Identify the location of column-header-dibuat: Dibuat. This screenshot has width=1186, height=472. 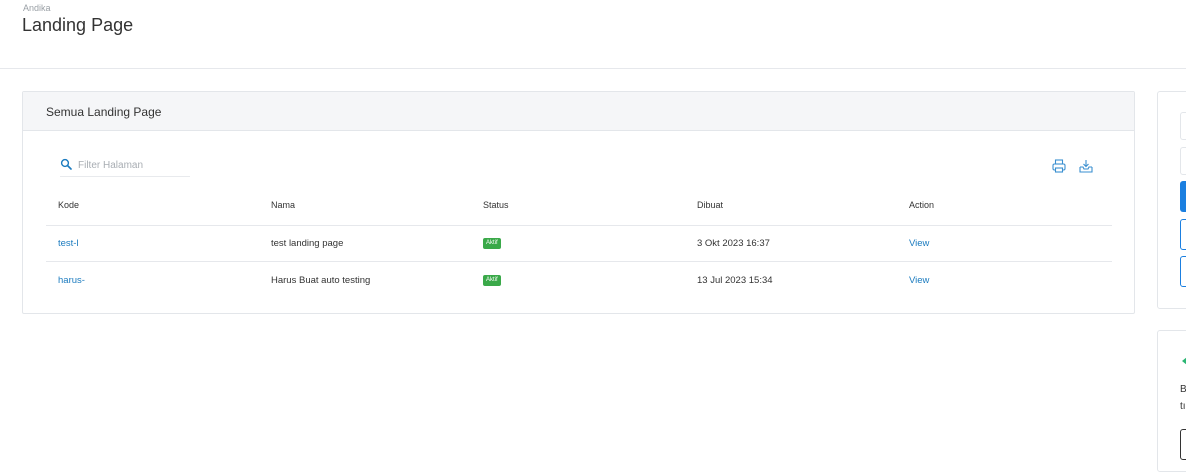
(710, 205).